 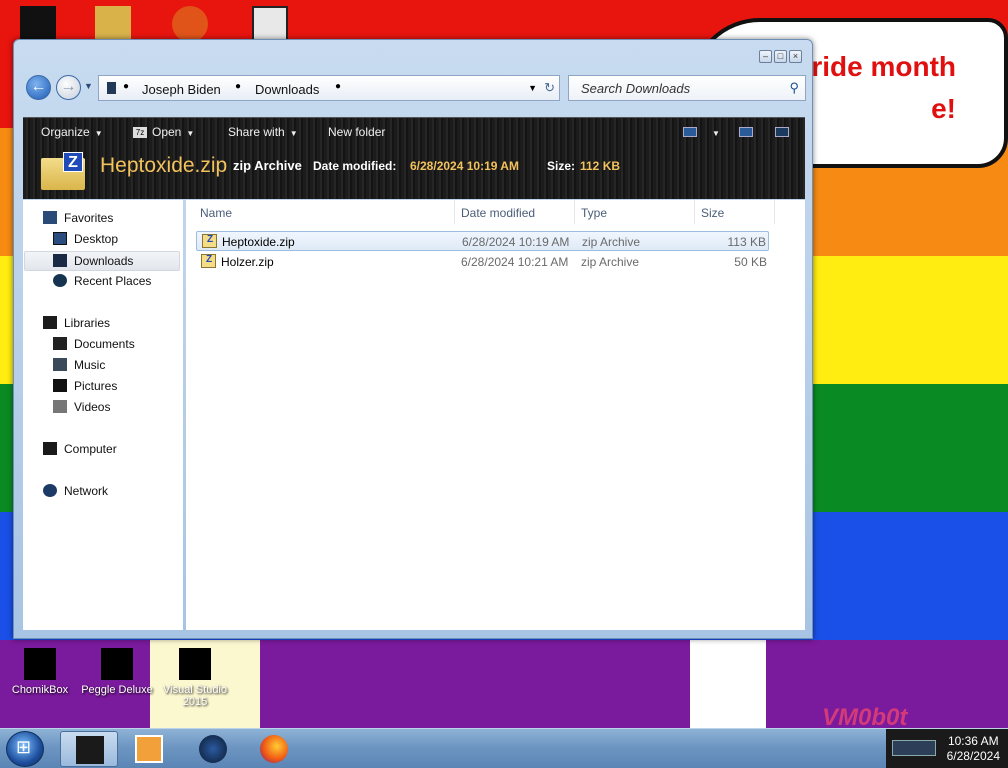 I want to click on explorer-icon, so click(x=90, y=750).